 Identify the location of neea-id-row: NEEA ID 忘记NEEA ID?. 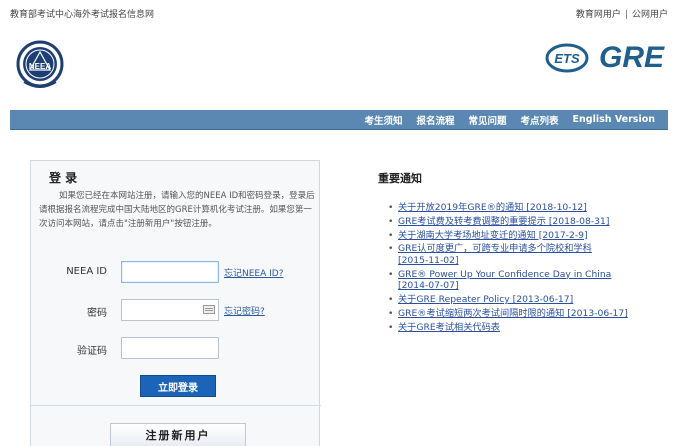
(176, 272).